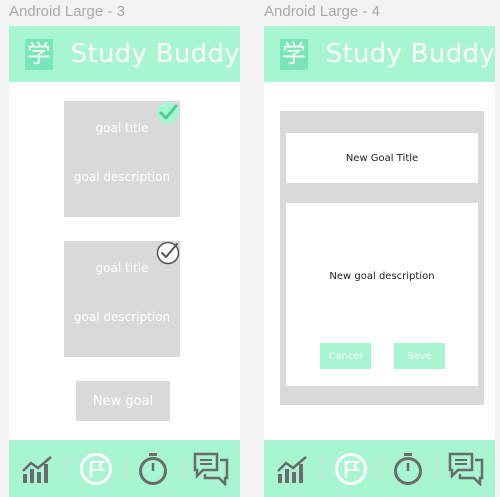 The width and height of the screenshot is (500, 497). What do you see at coordinates (322, 11) in the screenshot?
I see `frame-label-4: Android Large - 4` at bounding box center [322, 11].